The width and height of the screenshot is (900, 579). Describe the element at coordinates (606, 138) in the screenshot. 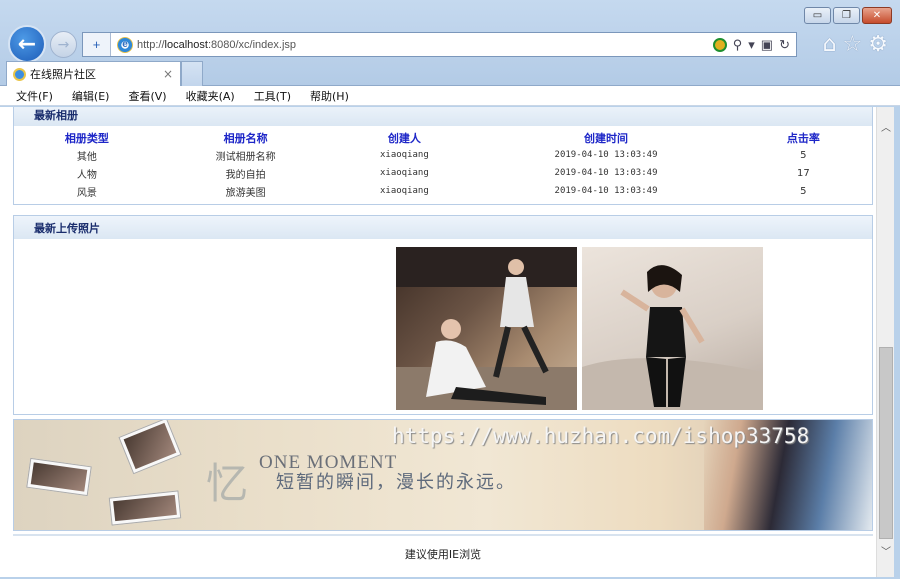

I see `column-header: 创建时间` at that location.